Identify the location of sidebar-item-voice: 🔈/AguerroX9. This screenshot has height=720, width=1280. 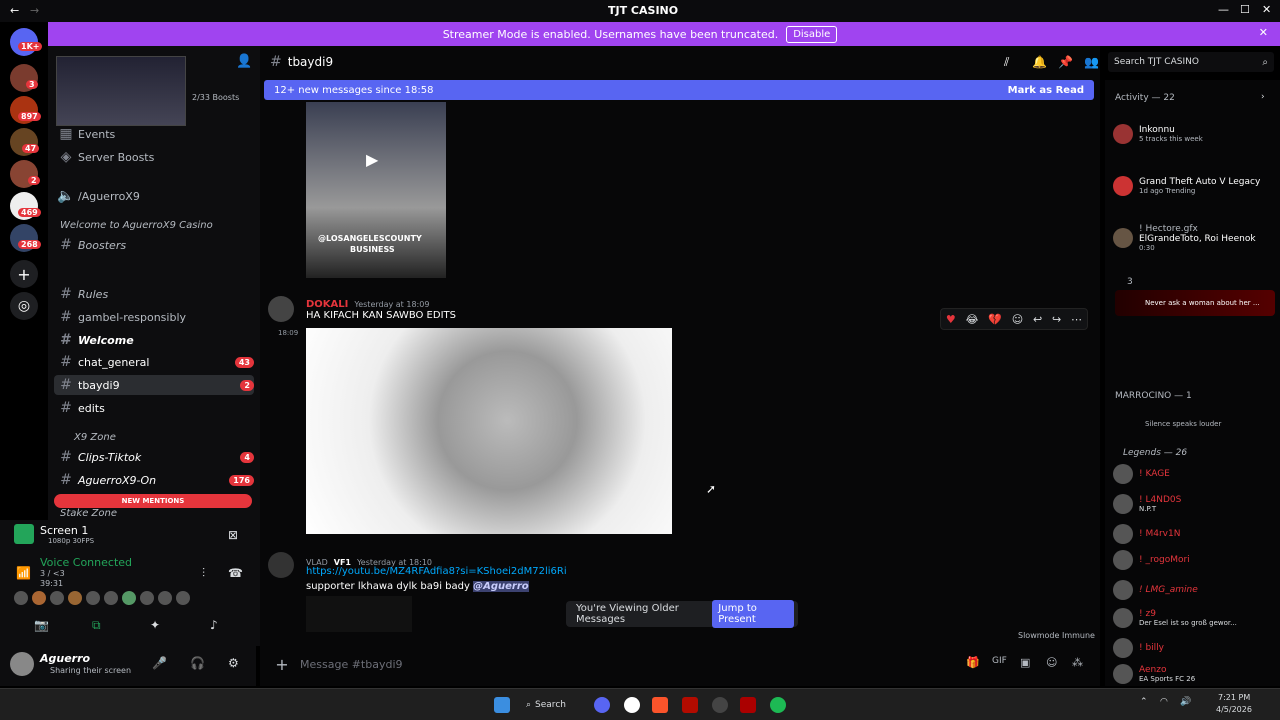
(154, 196).